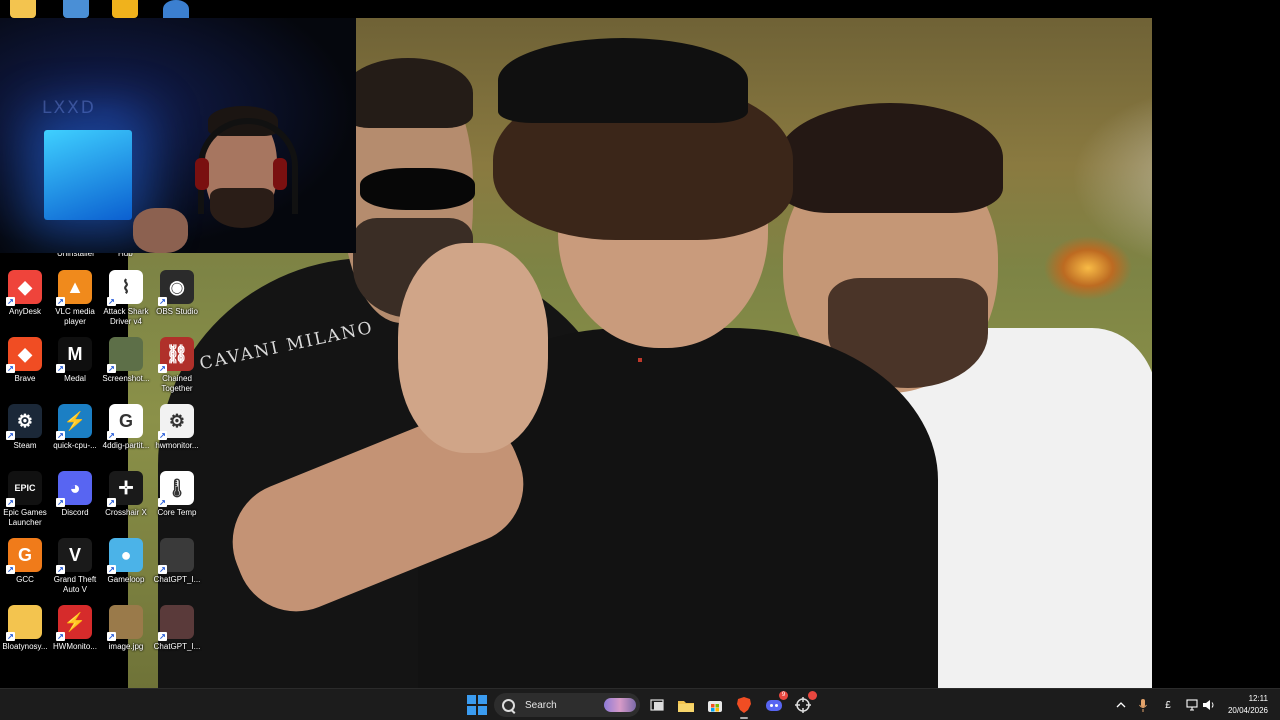 This screenshot has width=1280, height=720. I want to click on desktop-shortcut: ◆ ↗ Brave, so click(25, 369).